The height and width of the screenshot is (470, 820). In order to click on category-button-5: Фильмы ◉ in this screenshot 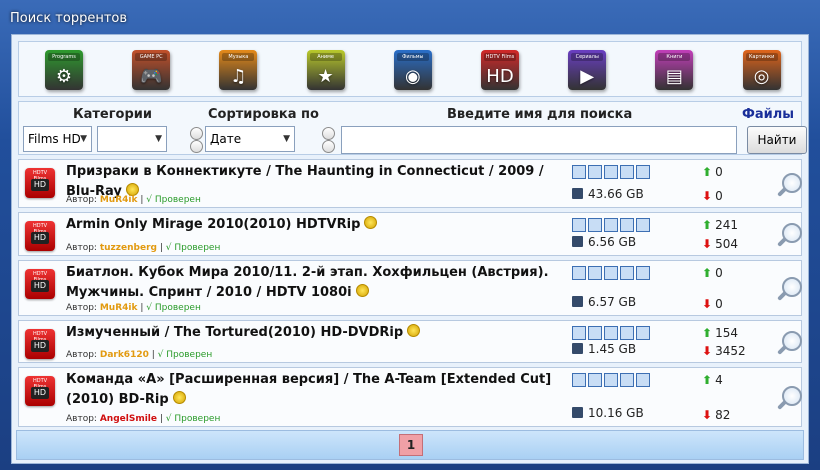, I will do `click(412, 70)`.